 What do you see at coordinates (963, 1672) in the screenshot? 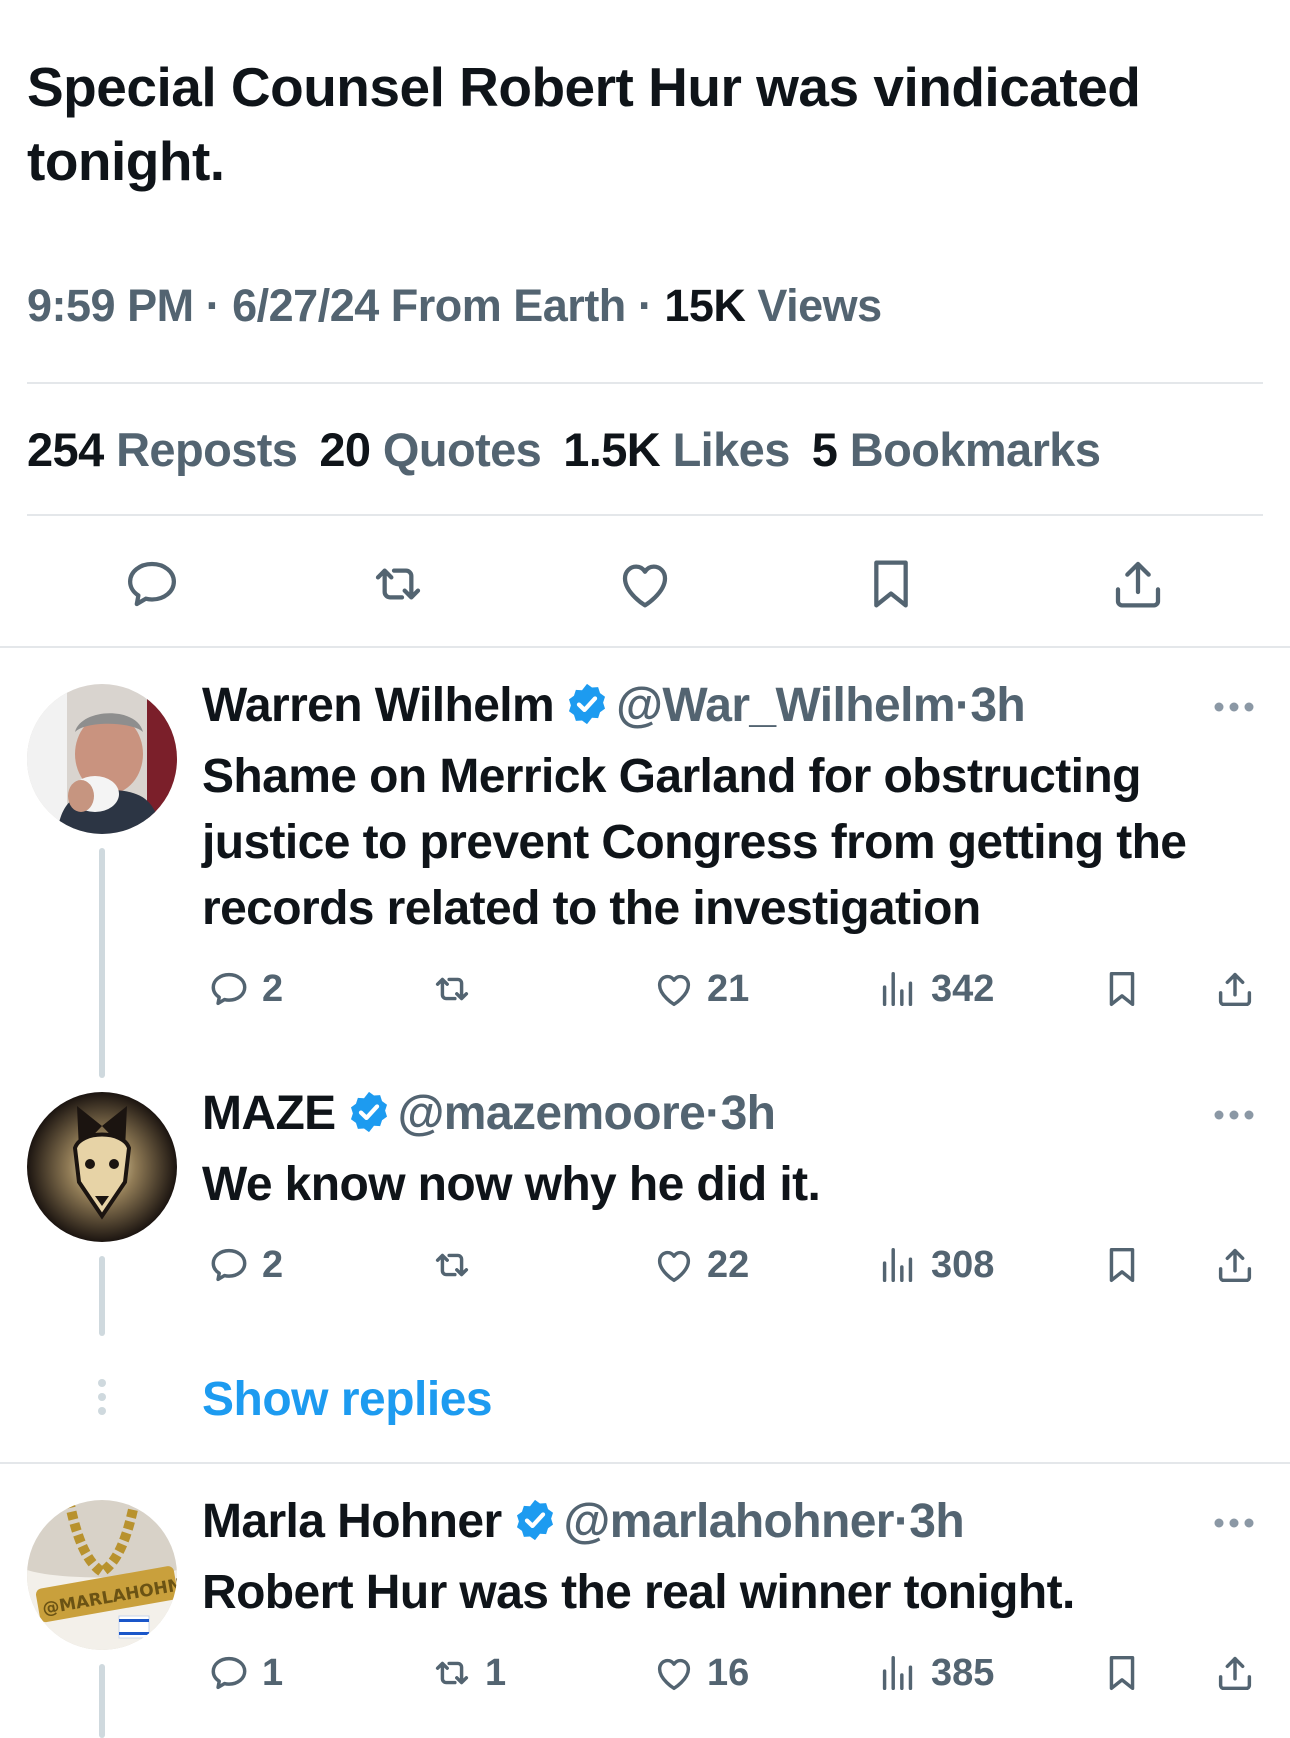
I see `view-count: 385` at bounding box center [963, 1672].